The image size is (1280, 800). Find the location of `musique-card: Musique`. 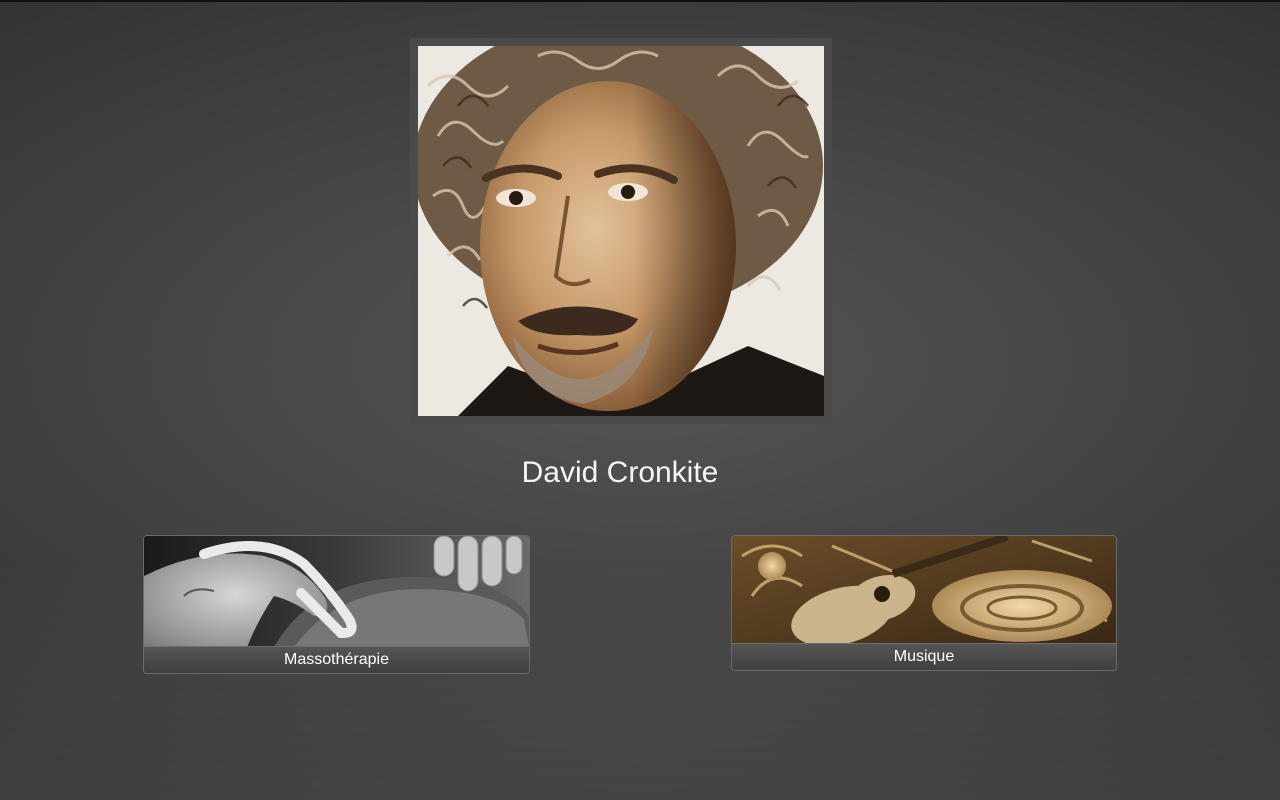

musique-card: Musique is located at coordinates (924, 603).